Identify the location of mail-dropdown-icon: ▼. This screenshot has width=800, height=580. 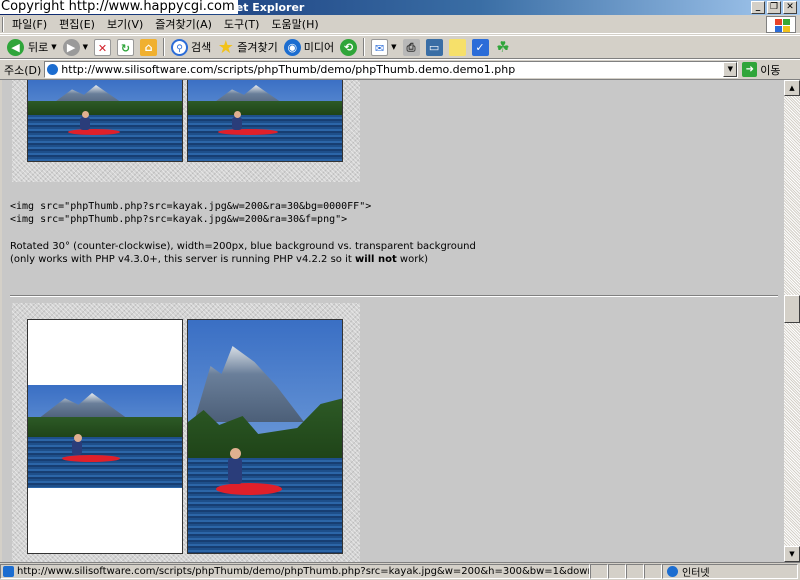
(393, 47).